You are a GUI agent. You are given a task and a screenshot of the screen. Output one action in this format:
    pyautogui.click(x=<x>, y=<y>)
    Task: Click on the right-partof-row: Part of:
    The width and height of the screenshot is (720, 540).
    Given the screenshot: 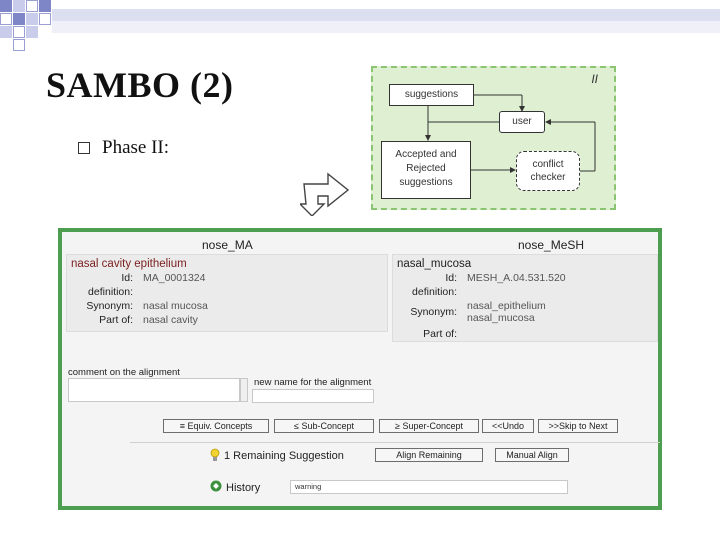 What is the action you would take?
    pyautogui.click(x=525, y=334)
    